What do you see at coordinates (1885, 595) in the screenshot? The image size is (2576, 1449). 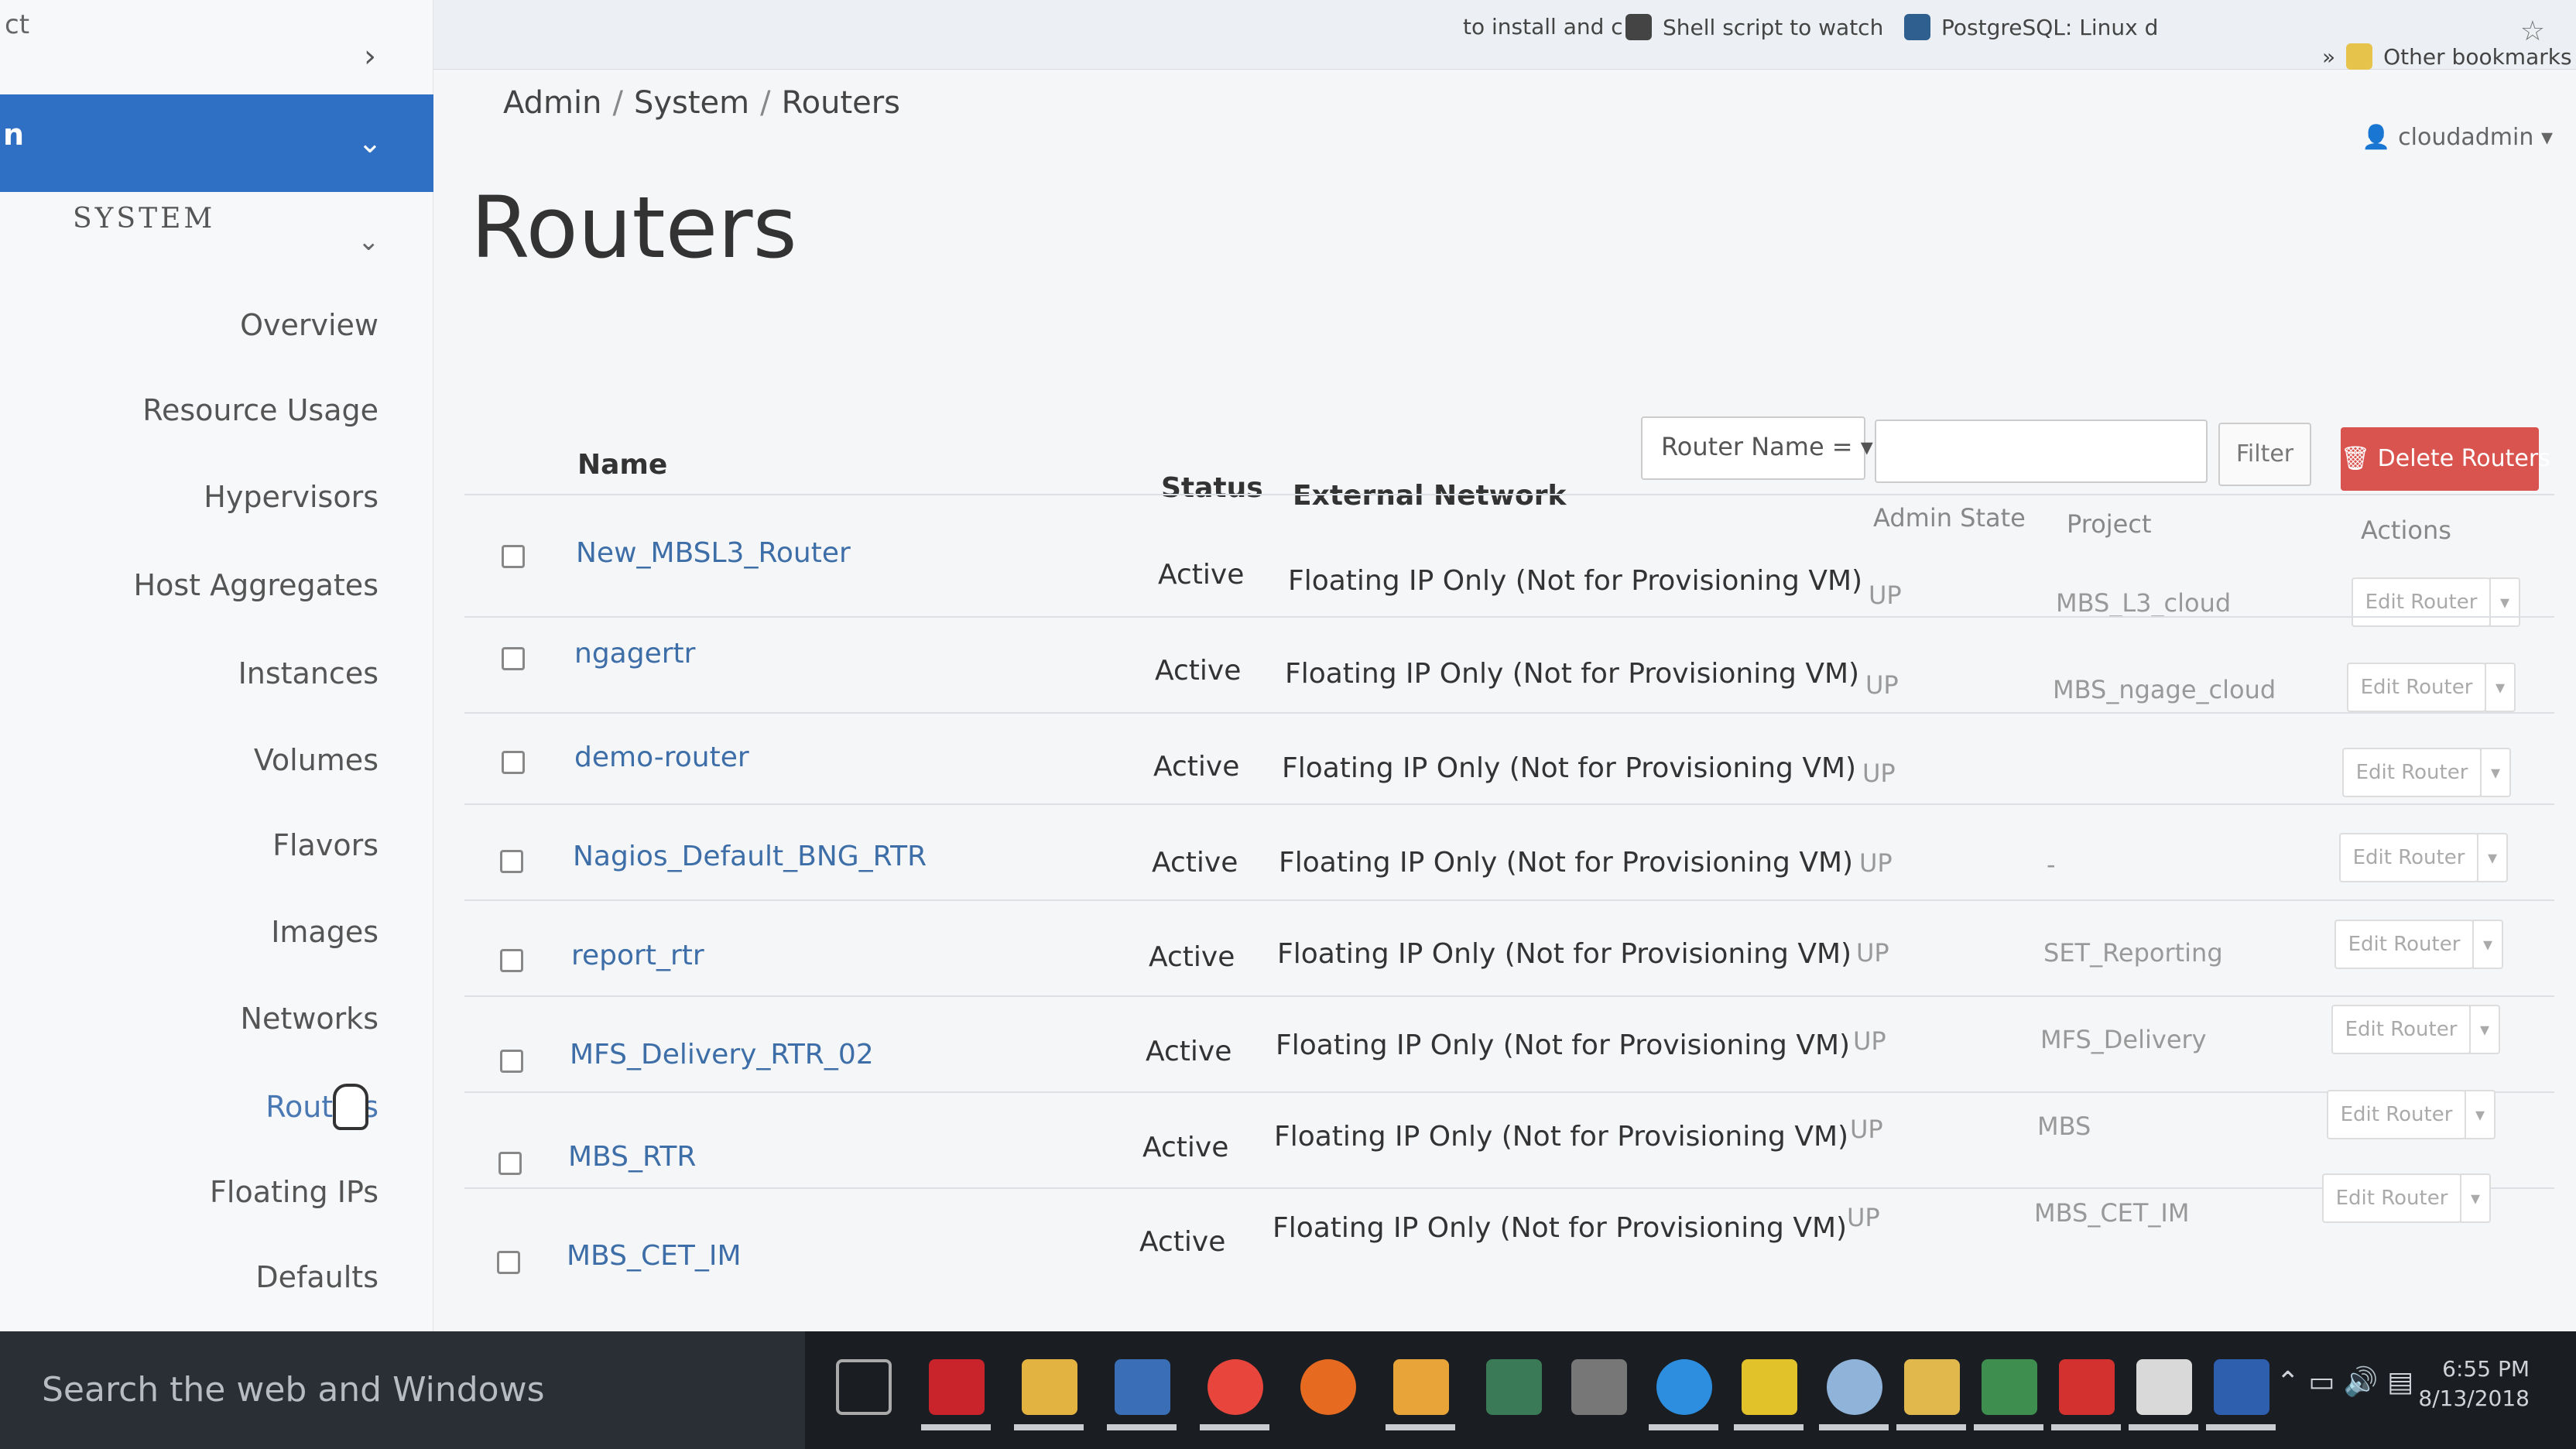 I see `router-admin-state: UP` at bounding box center [1885, 595].